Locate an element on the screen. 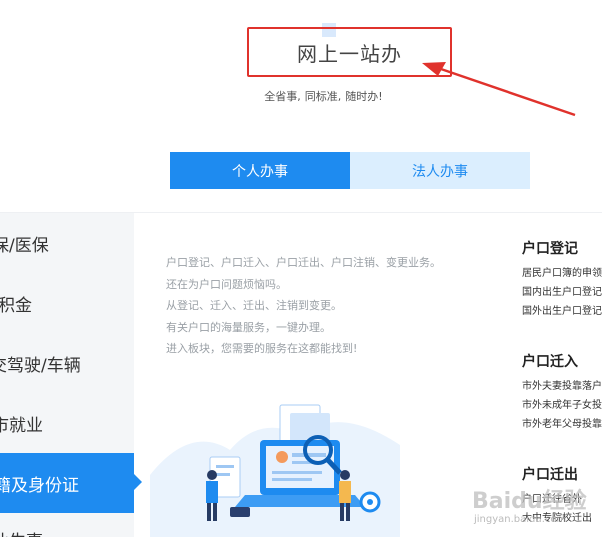 The width and height of the screenshot is (602, 537). active-item-pointer is located at coordinates (138, 482).